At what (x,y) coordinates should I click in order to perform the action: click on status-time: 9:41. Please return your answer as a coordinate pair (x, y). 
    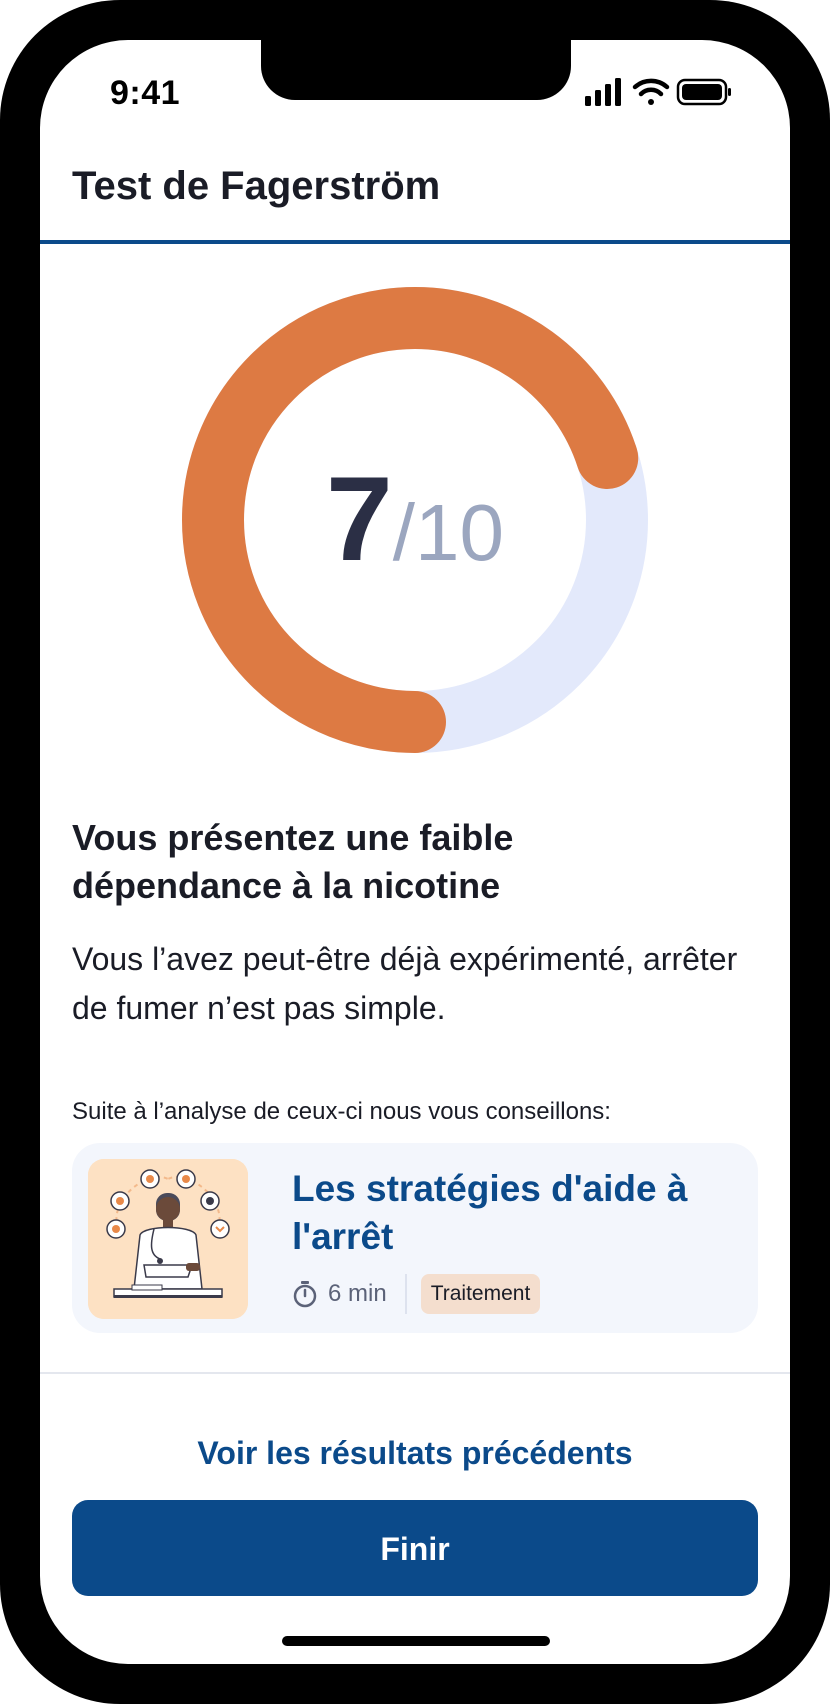
    Looking at the image, I should click on (145, 93).